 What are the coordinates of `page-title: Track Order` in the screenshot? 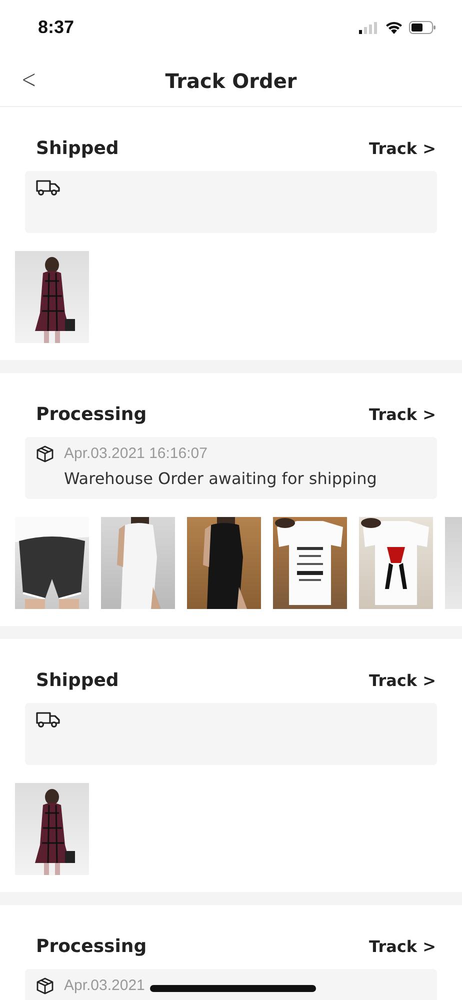 It's located at (231, 80).